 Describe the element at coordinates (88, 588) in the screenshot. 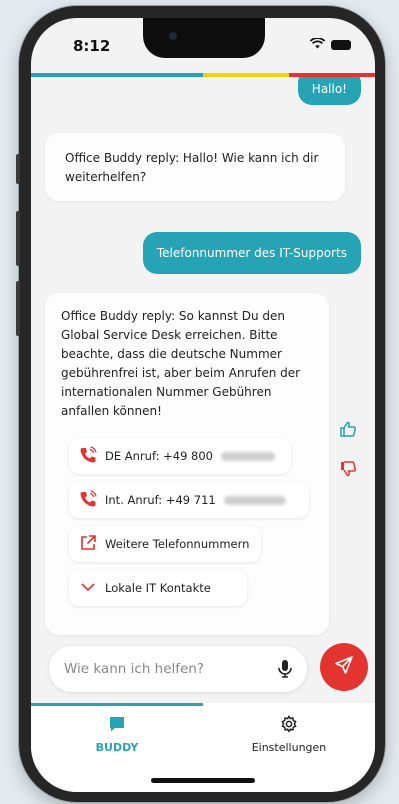

I see `chevron-down-icon` at that location.